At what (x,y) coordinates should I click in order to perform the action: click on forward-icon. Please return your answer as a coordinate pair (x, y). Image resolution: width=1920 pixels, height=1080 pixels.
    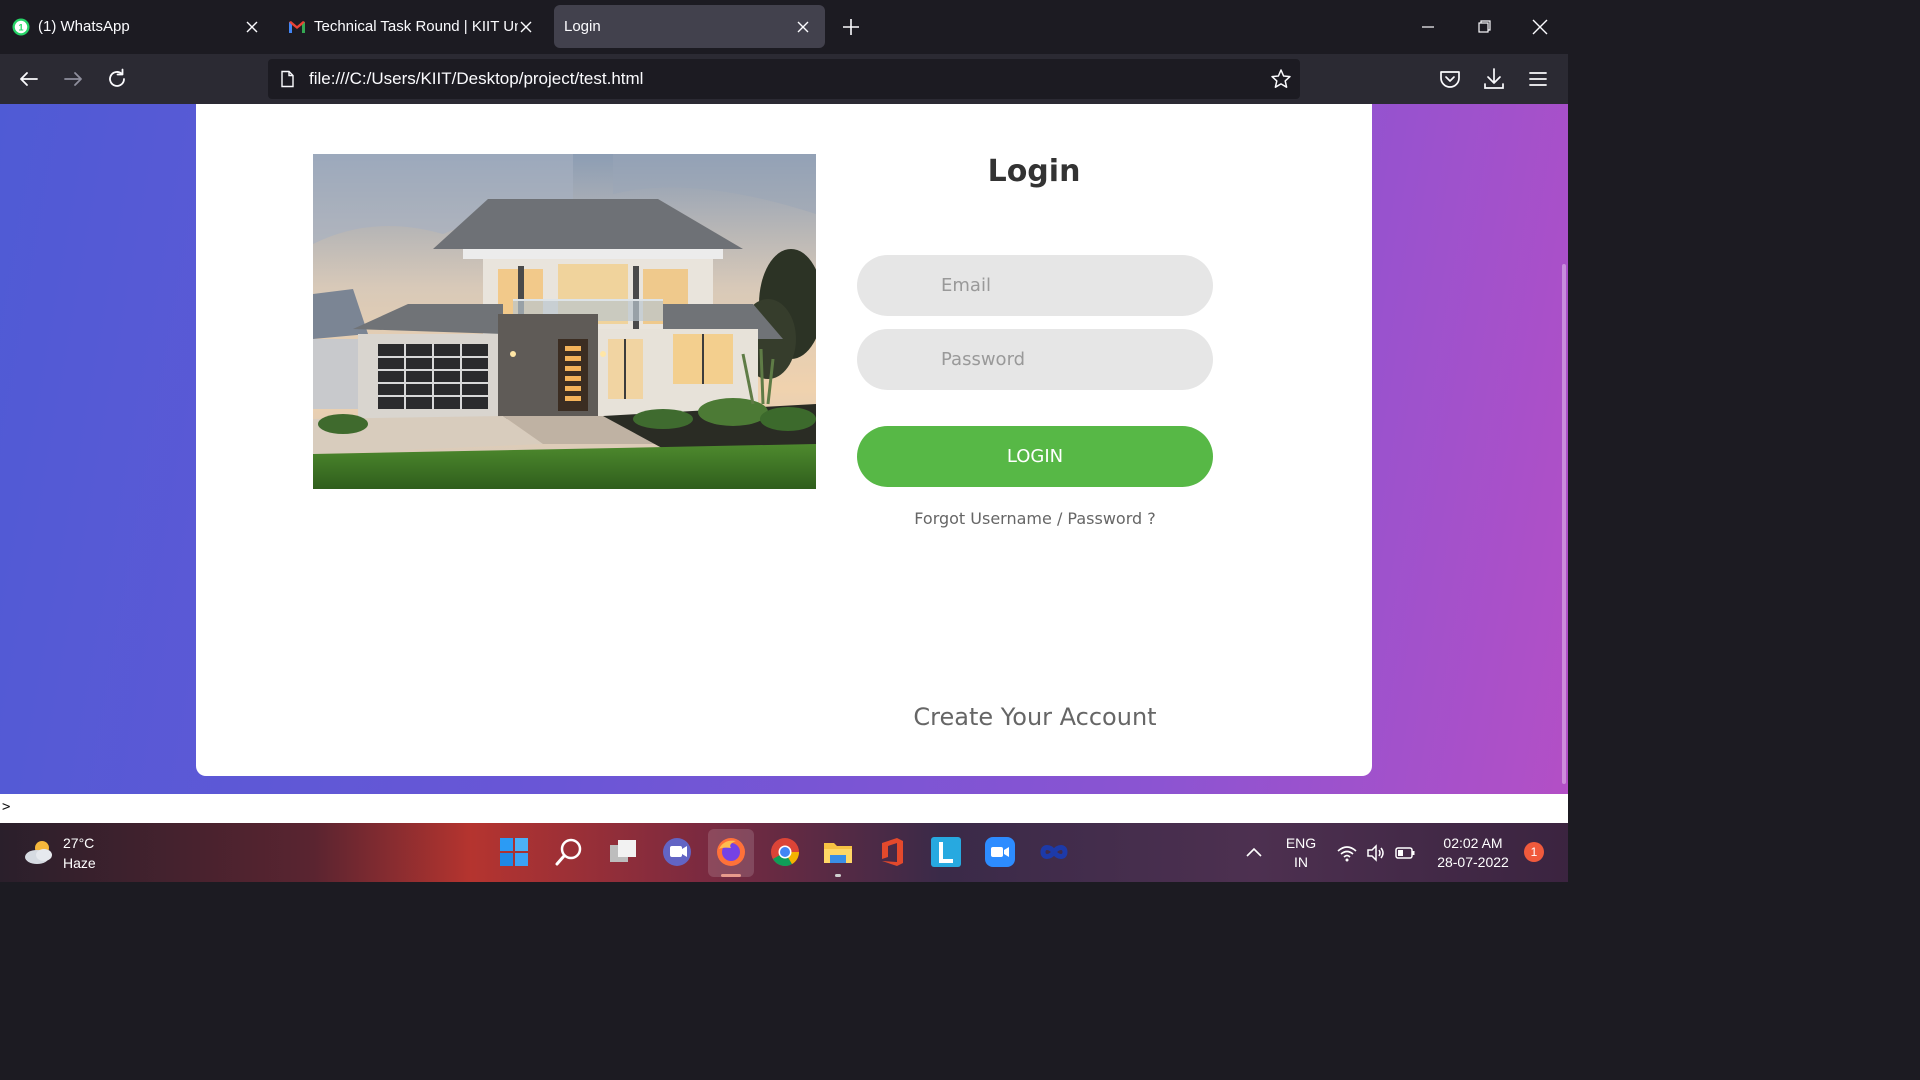
    Looking at the image, I should click on (73, 79).